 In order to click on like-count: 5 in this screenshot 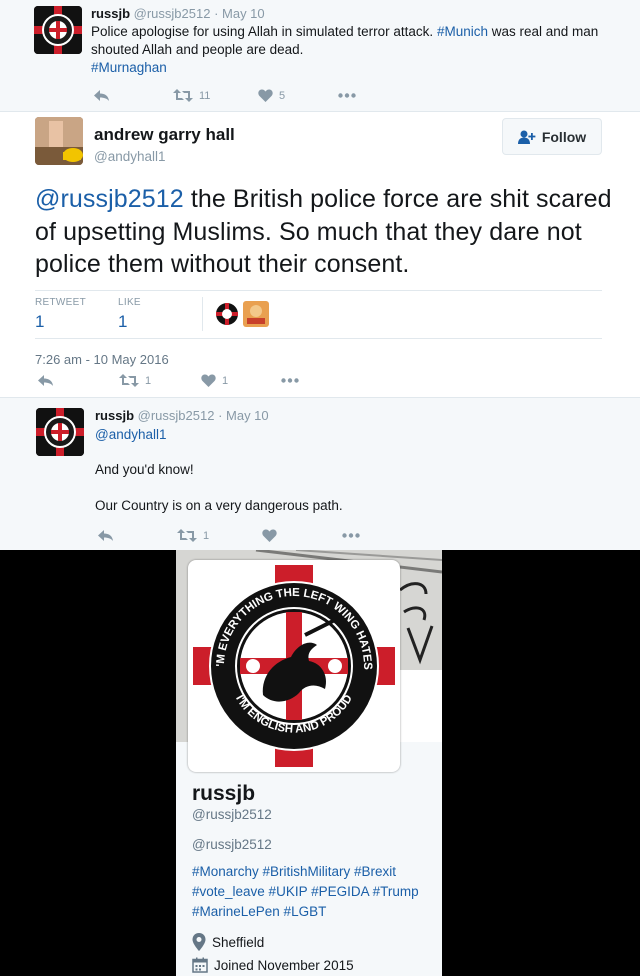, I will do `click(282, 95)`.